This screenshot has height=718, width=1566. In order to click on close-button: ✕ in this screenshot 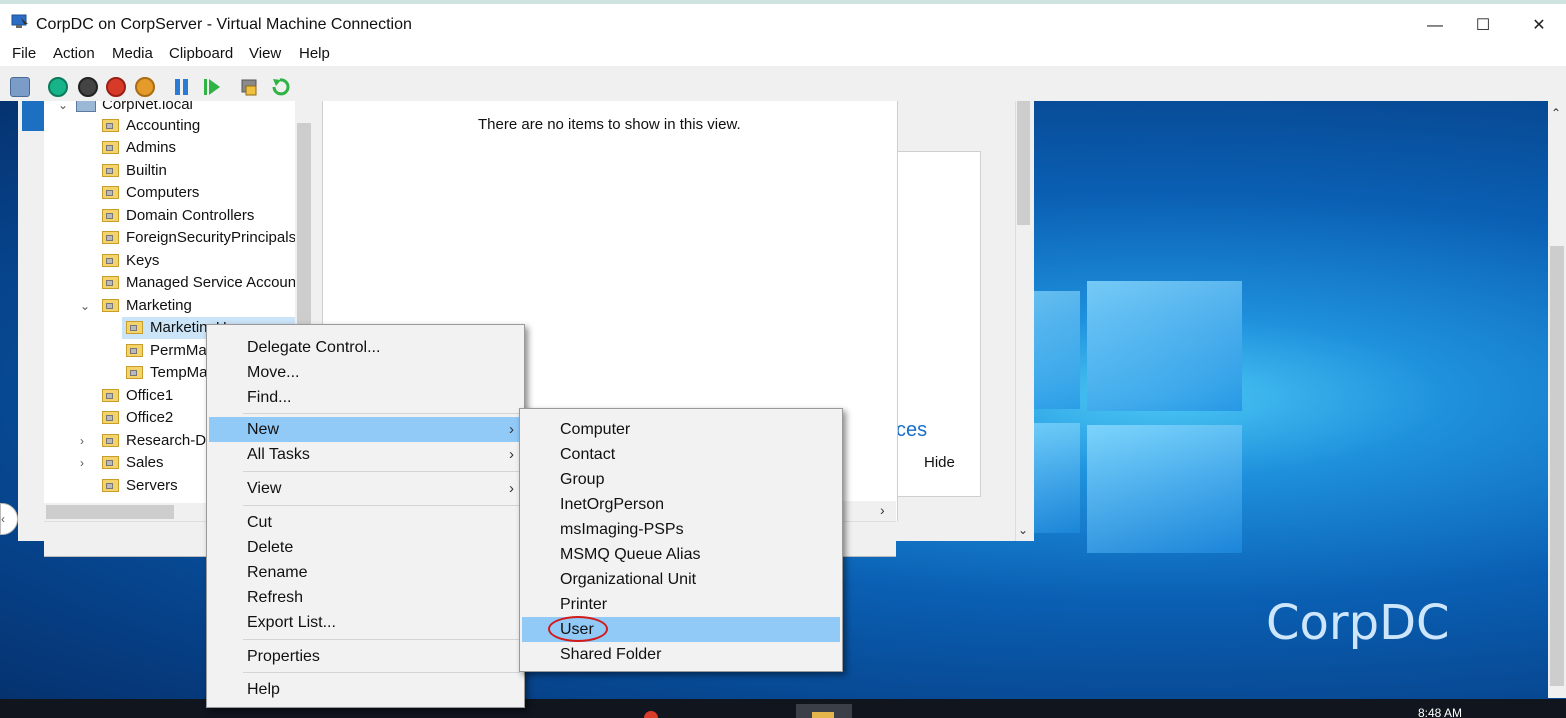, I will do `click(1539, 26)`.